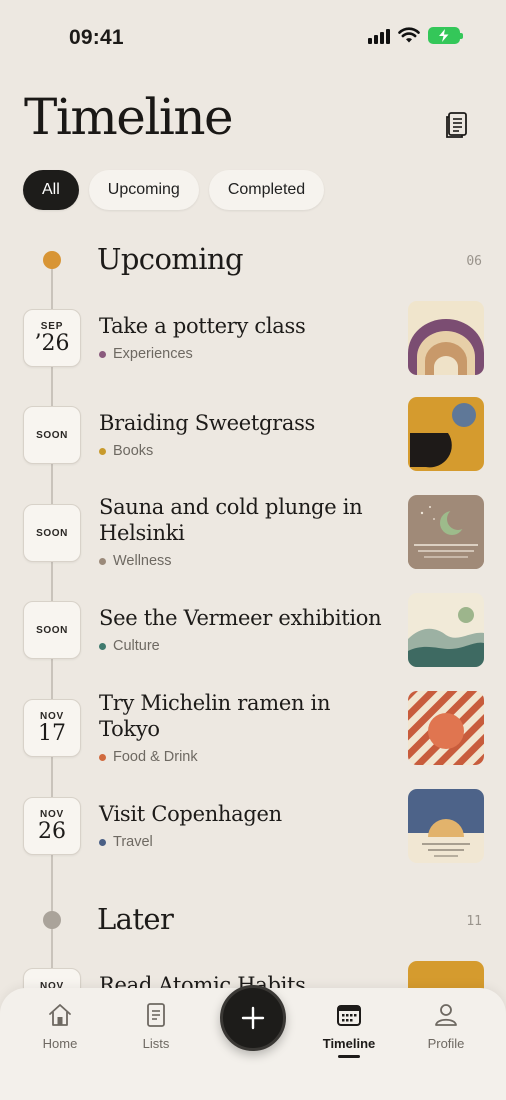 Image resolution: width=506 pixels, height=1100 pixels. I want to click on nav-label: Timeline, so click(349, 1043).